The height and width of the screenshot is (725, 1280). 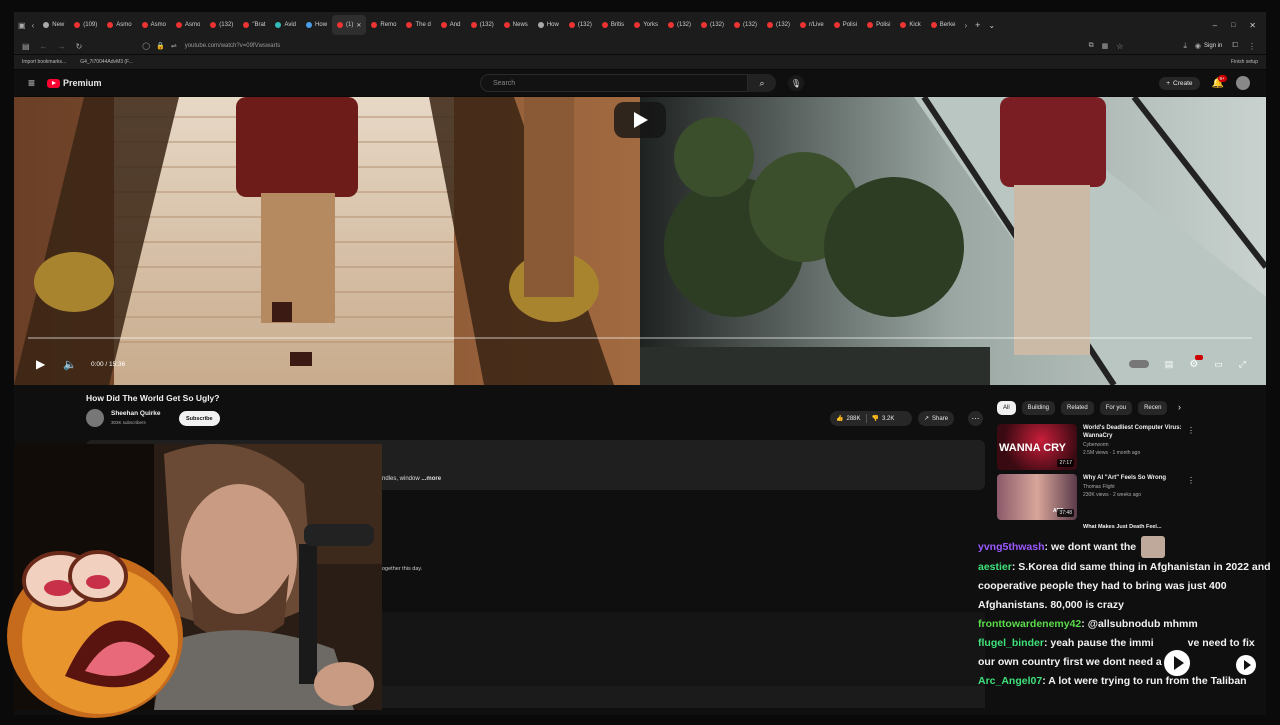 I want to click on browser-tab: And, so click(x=451, y=25).